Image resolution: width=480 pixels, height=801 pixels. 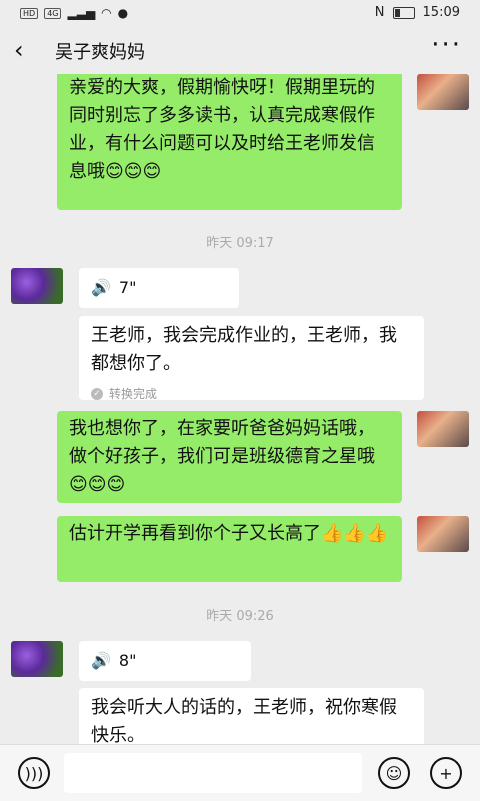 I want to click on ellipsis-icon: ···, so click(x=446, y=45).